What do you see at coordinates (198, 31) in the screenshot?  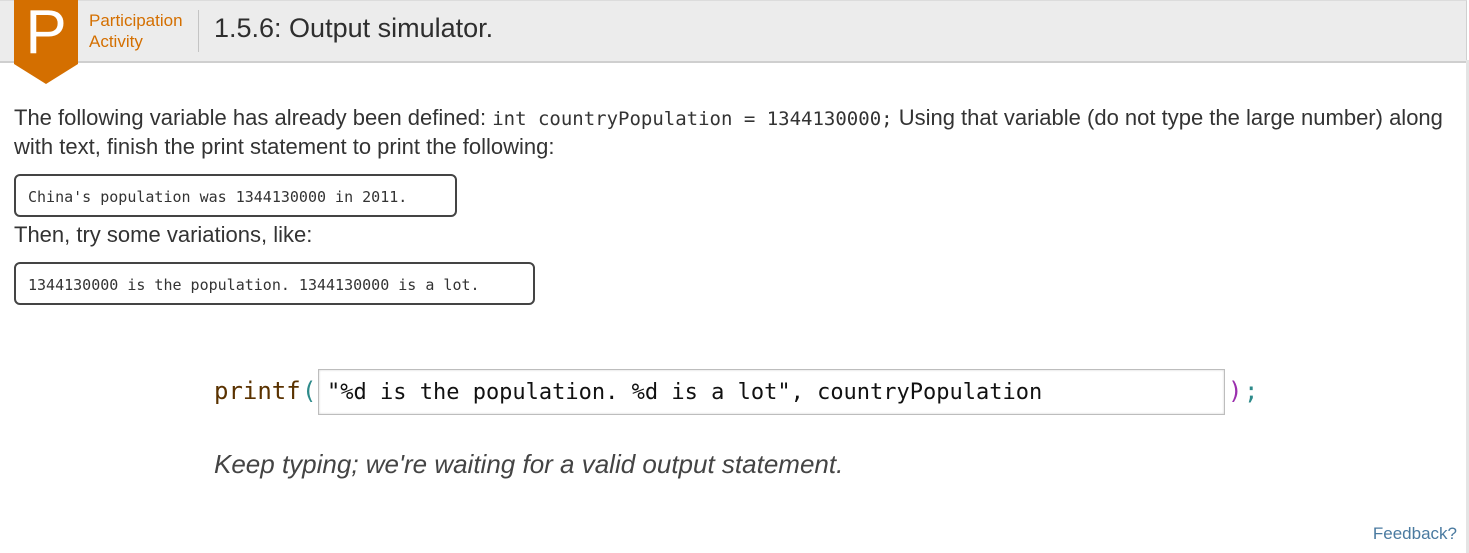 I see `header-divider` at bounding box center [198, 31].